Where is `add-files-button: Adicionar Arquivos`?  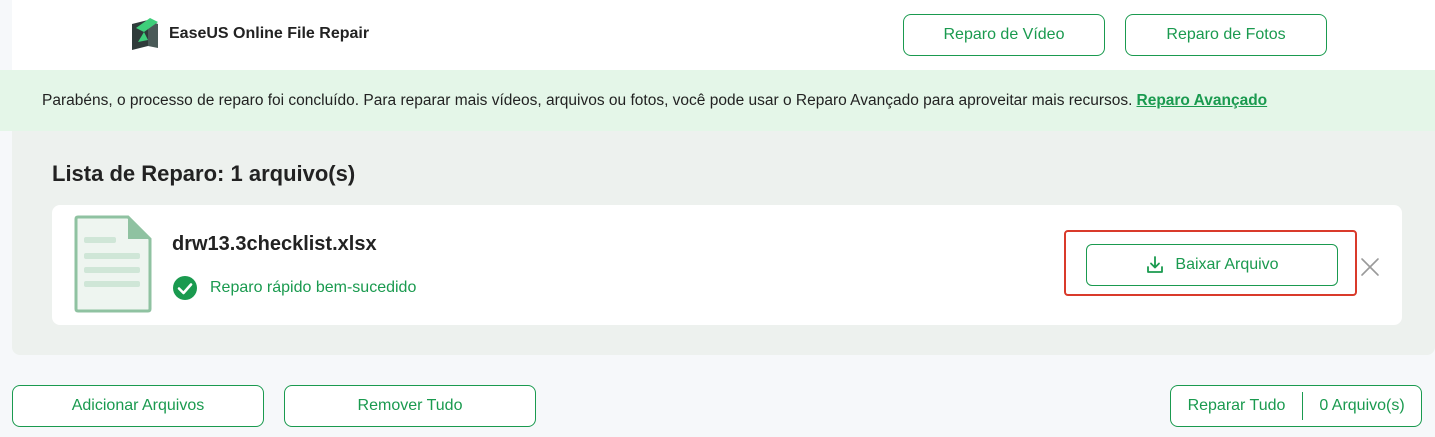
add-files-button: Adicionar Arquivos is located at coordinates (138, 406).